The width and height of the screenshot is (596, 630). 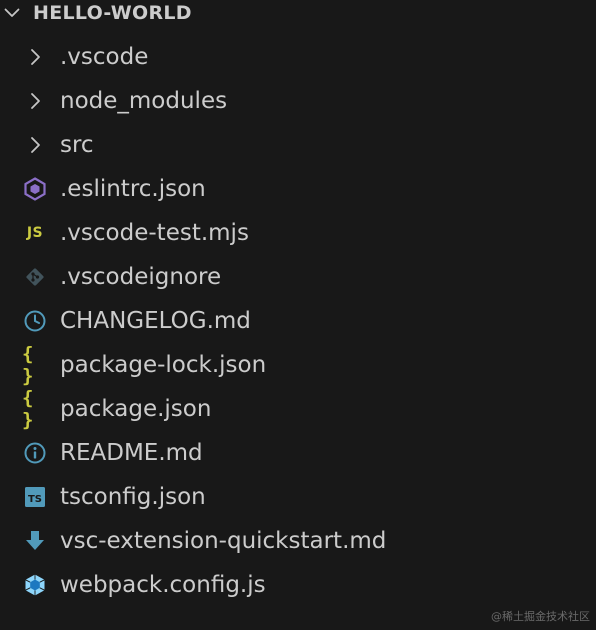 What do you see at coordinates (163, 365) in the screenshot?
I see `tree-item-label: package-lock.json` at bounding box center [163, 365].